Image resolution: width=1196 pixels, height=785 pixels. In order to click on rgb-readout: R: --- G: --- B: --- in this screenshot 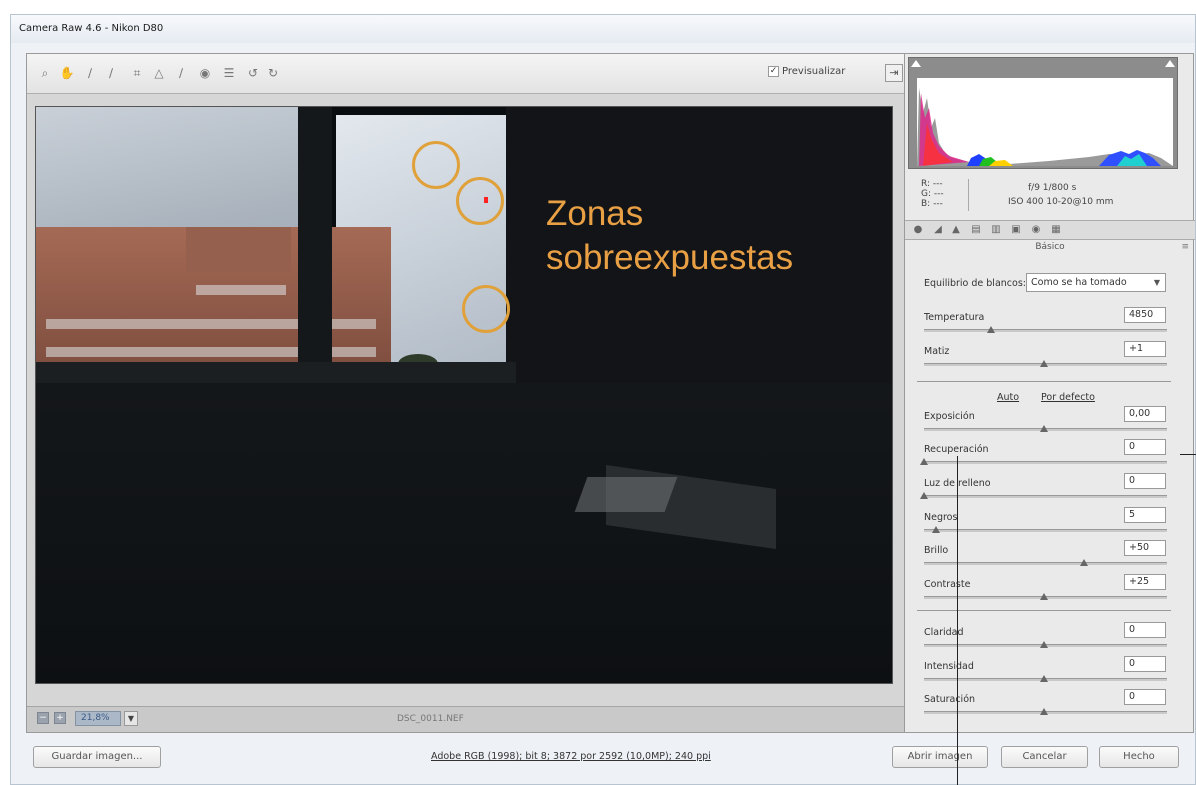, I will do `click(932, 194)`.